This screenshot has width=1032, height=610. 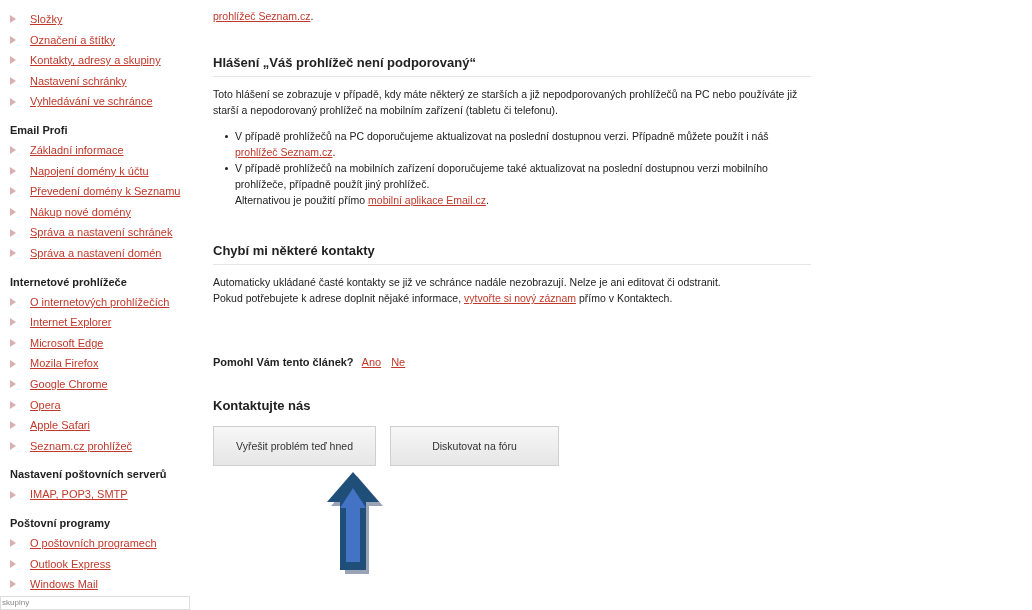 What do you see at coordinates (69, 282) in the screenshot?
I see `sidebar-heading: Internetové prohlížeče` at bounding box center [69, 282].